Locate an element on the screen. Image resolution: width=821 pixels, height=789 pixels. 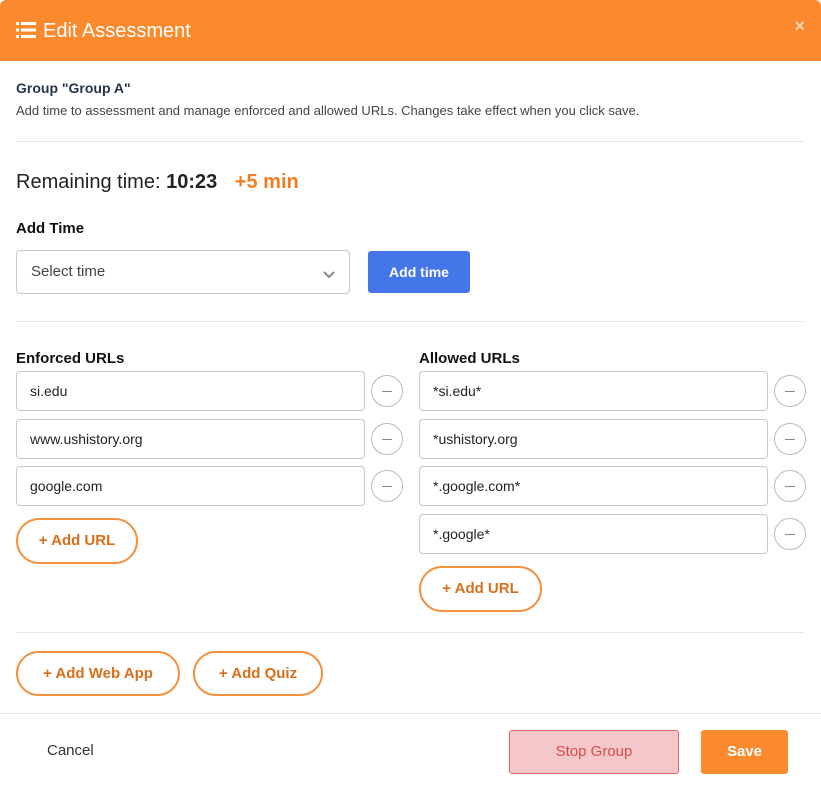
allowed-url-input: *ushistory.org is located at coordinates (593, 439).